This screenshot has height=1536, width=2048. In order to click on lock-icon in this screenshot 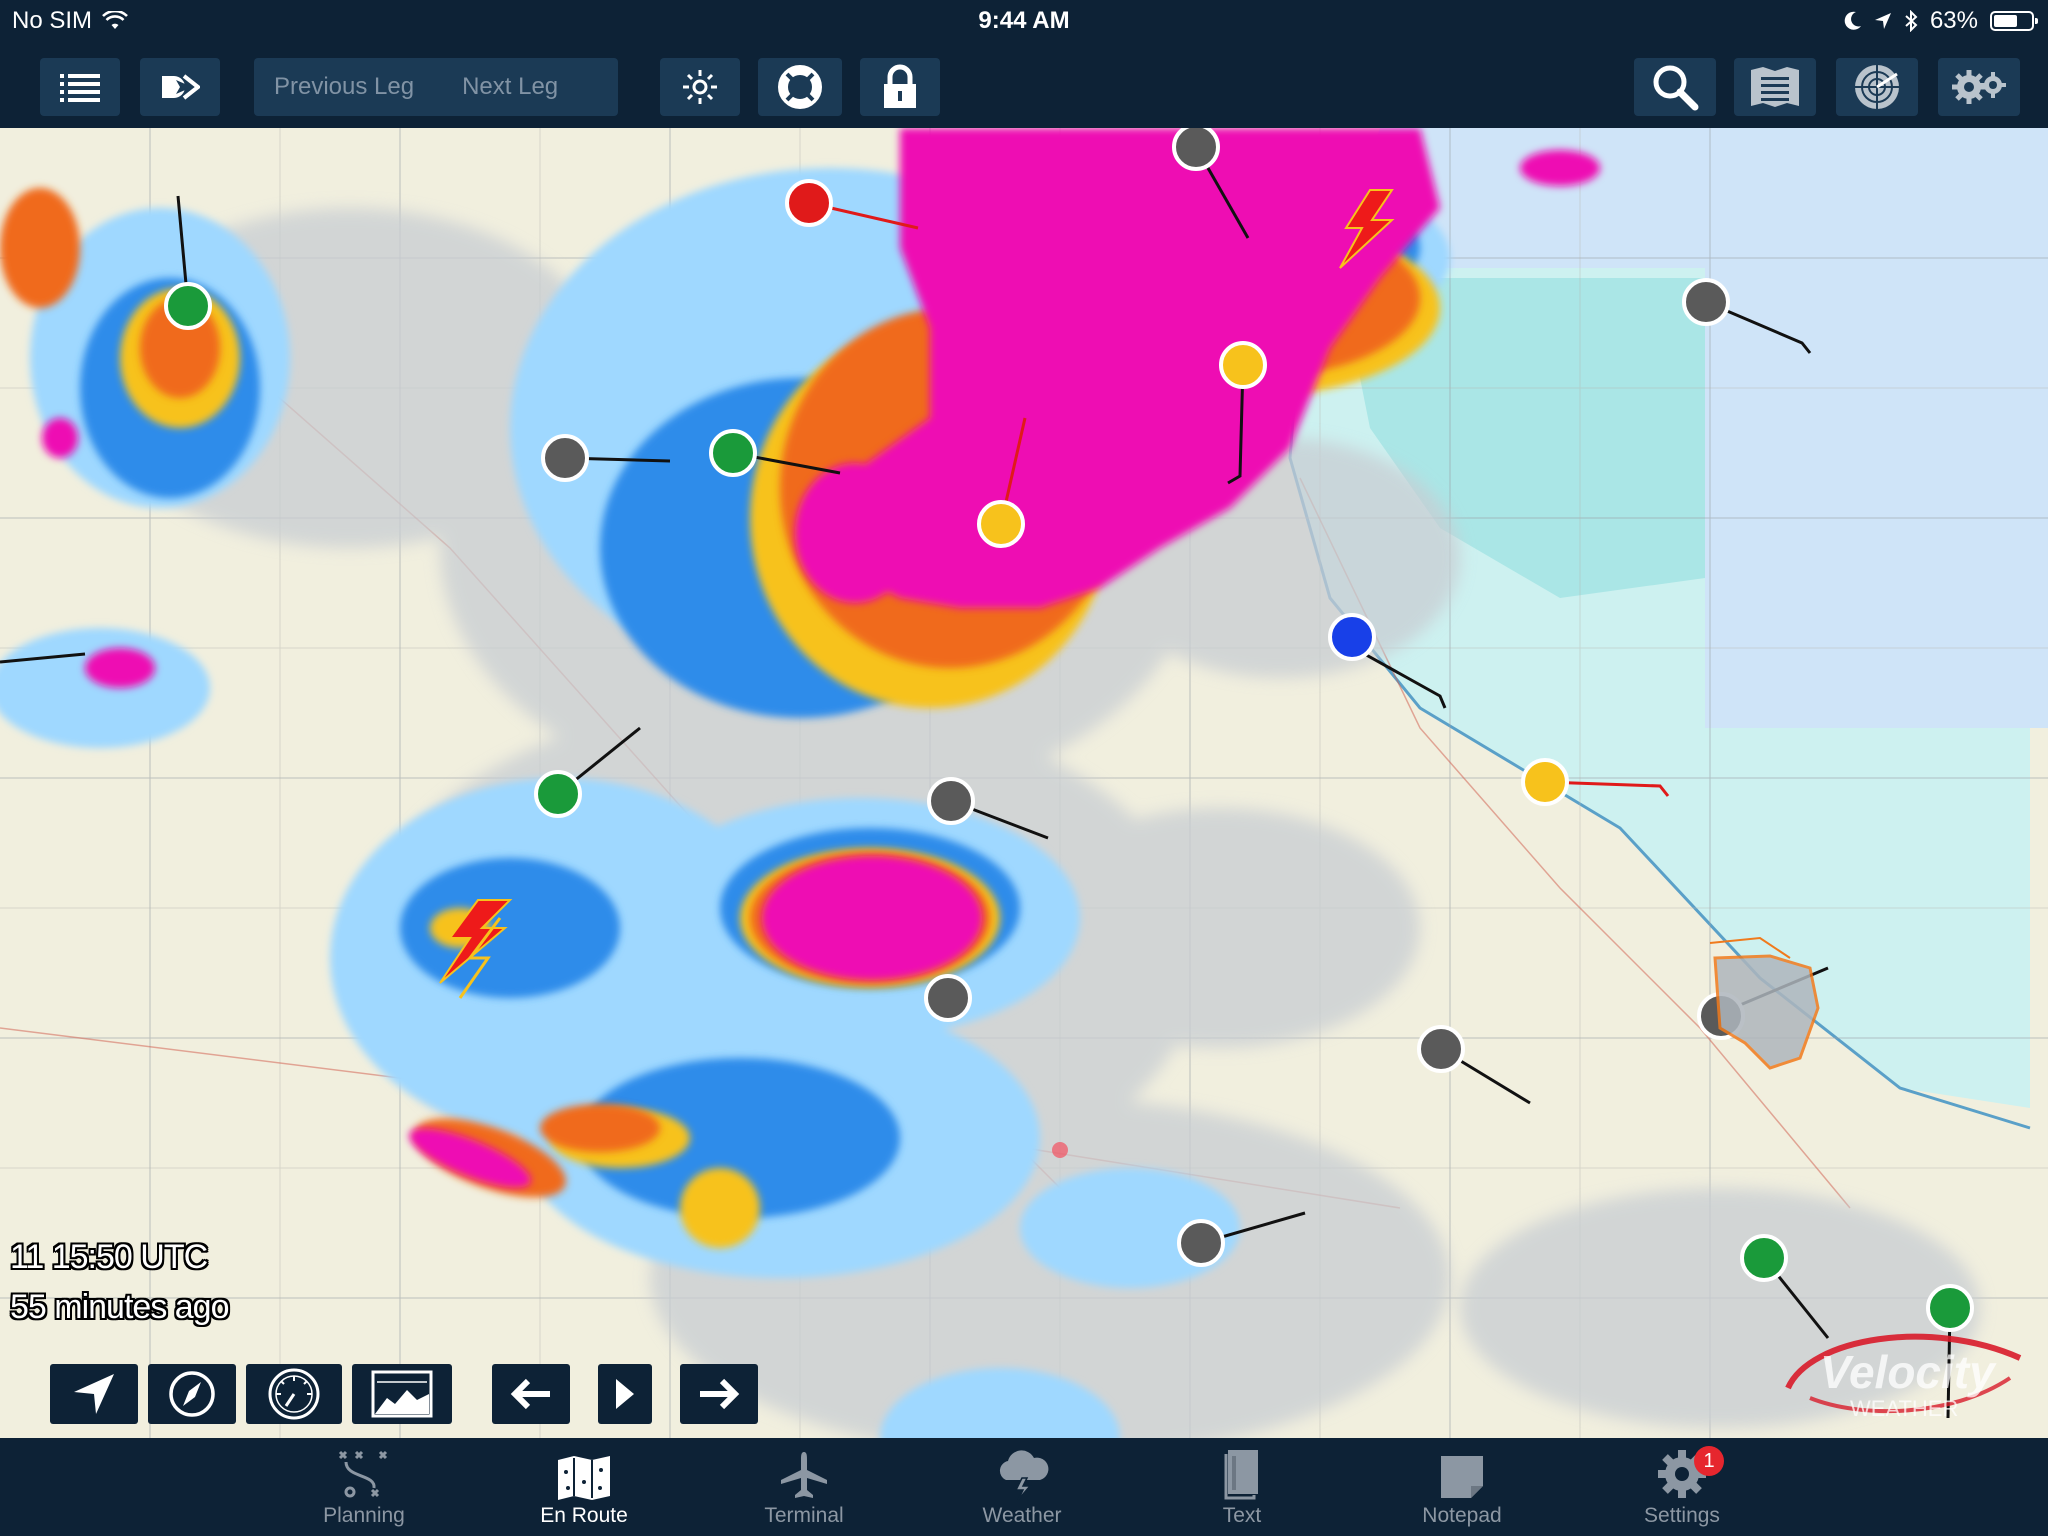, I will do `click(900, 86)`.